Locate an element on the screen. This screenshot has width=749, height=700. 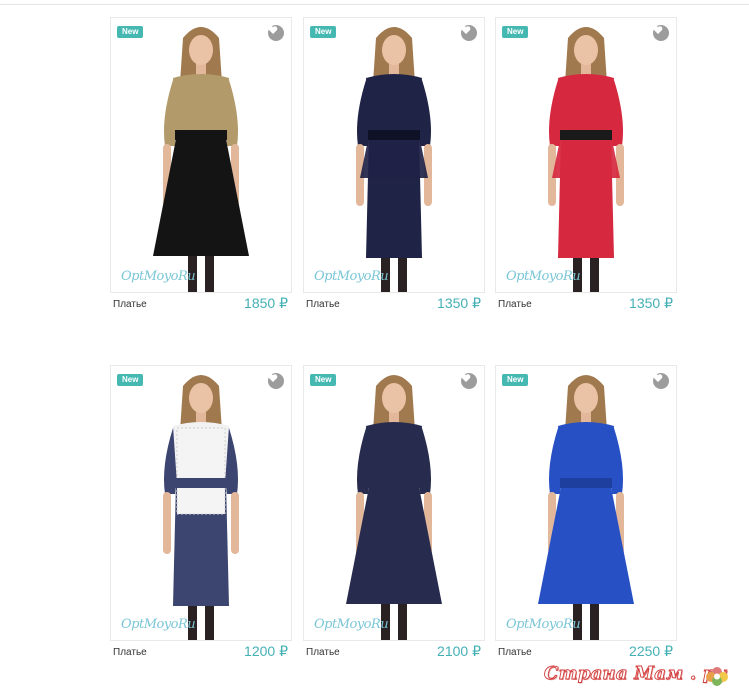
product-card: New OptMoyoRu Платье 2100 ₽ is located at coordinates (394, 520).